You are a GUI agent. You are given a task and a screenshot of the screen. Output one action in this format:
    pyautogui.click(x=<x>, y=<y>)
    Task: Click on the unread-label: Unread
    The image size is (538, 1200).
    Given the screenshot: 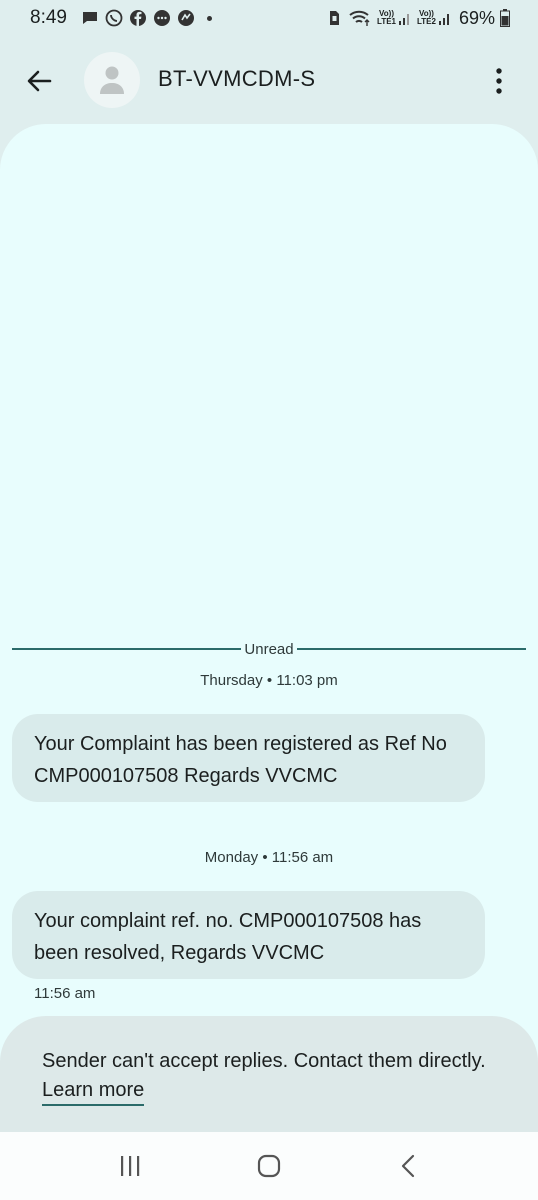 What is the action you would take?
    pyautogui.click(x=269, y=649)
    